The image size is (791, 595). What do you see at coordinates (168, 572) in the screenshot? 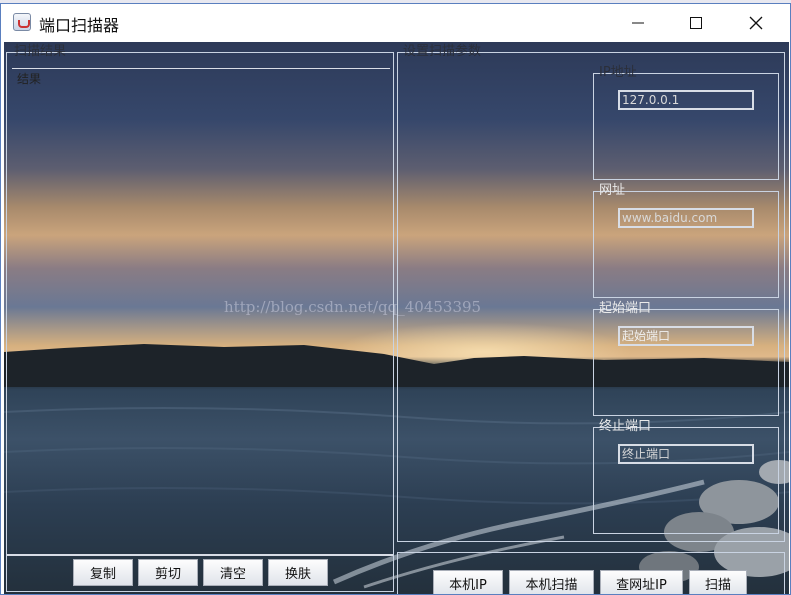
I see `cut-button: 剪切` at bounding box center [168, 572].